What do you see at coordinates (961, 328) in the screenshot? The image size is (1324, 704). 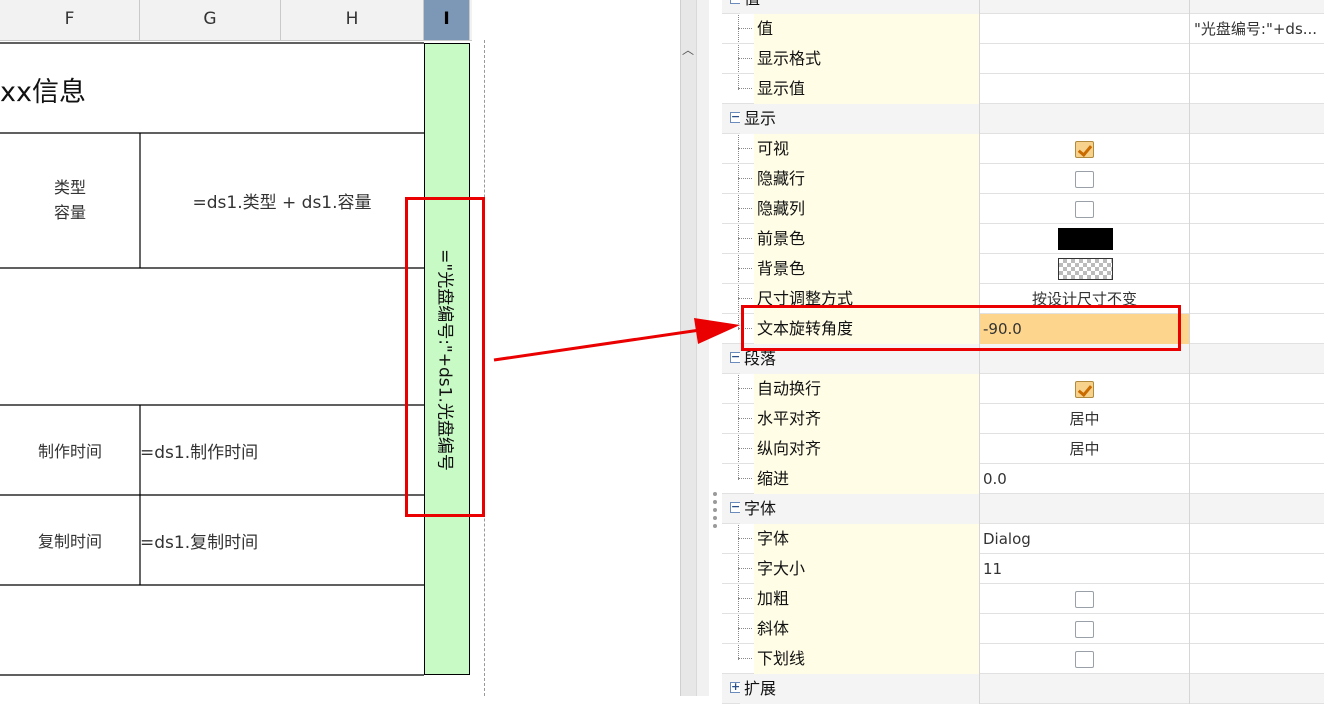 I see `highlight-box-rotation-property` at bounding box center [961, 328].